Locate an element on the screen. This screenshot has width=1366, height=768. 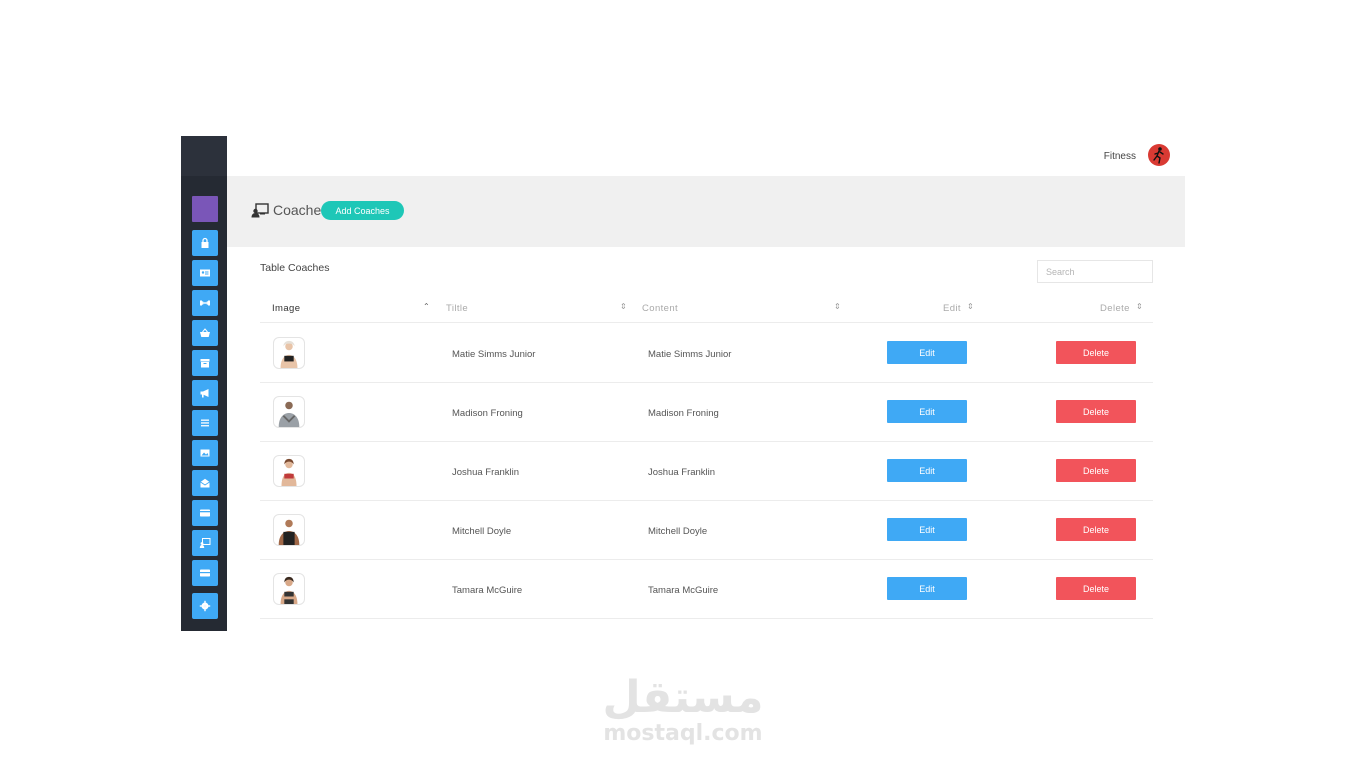
page-title: Coaches is located at coordinates (289, 210).